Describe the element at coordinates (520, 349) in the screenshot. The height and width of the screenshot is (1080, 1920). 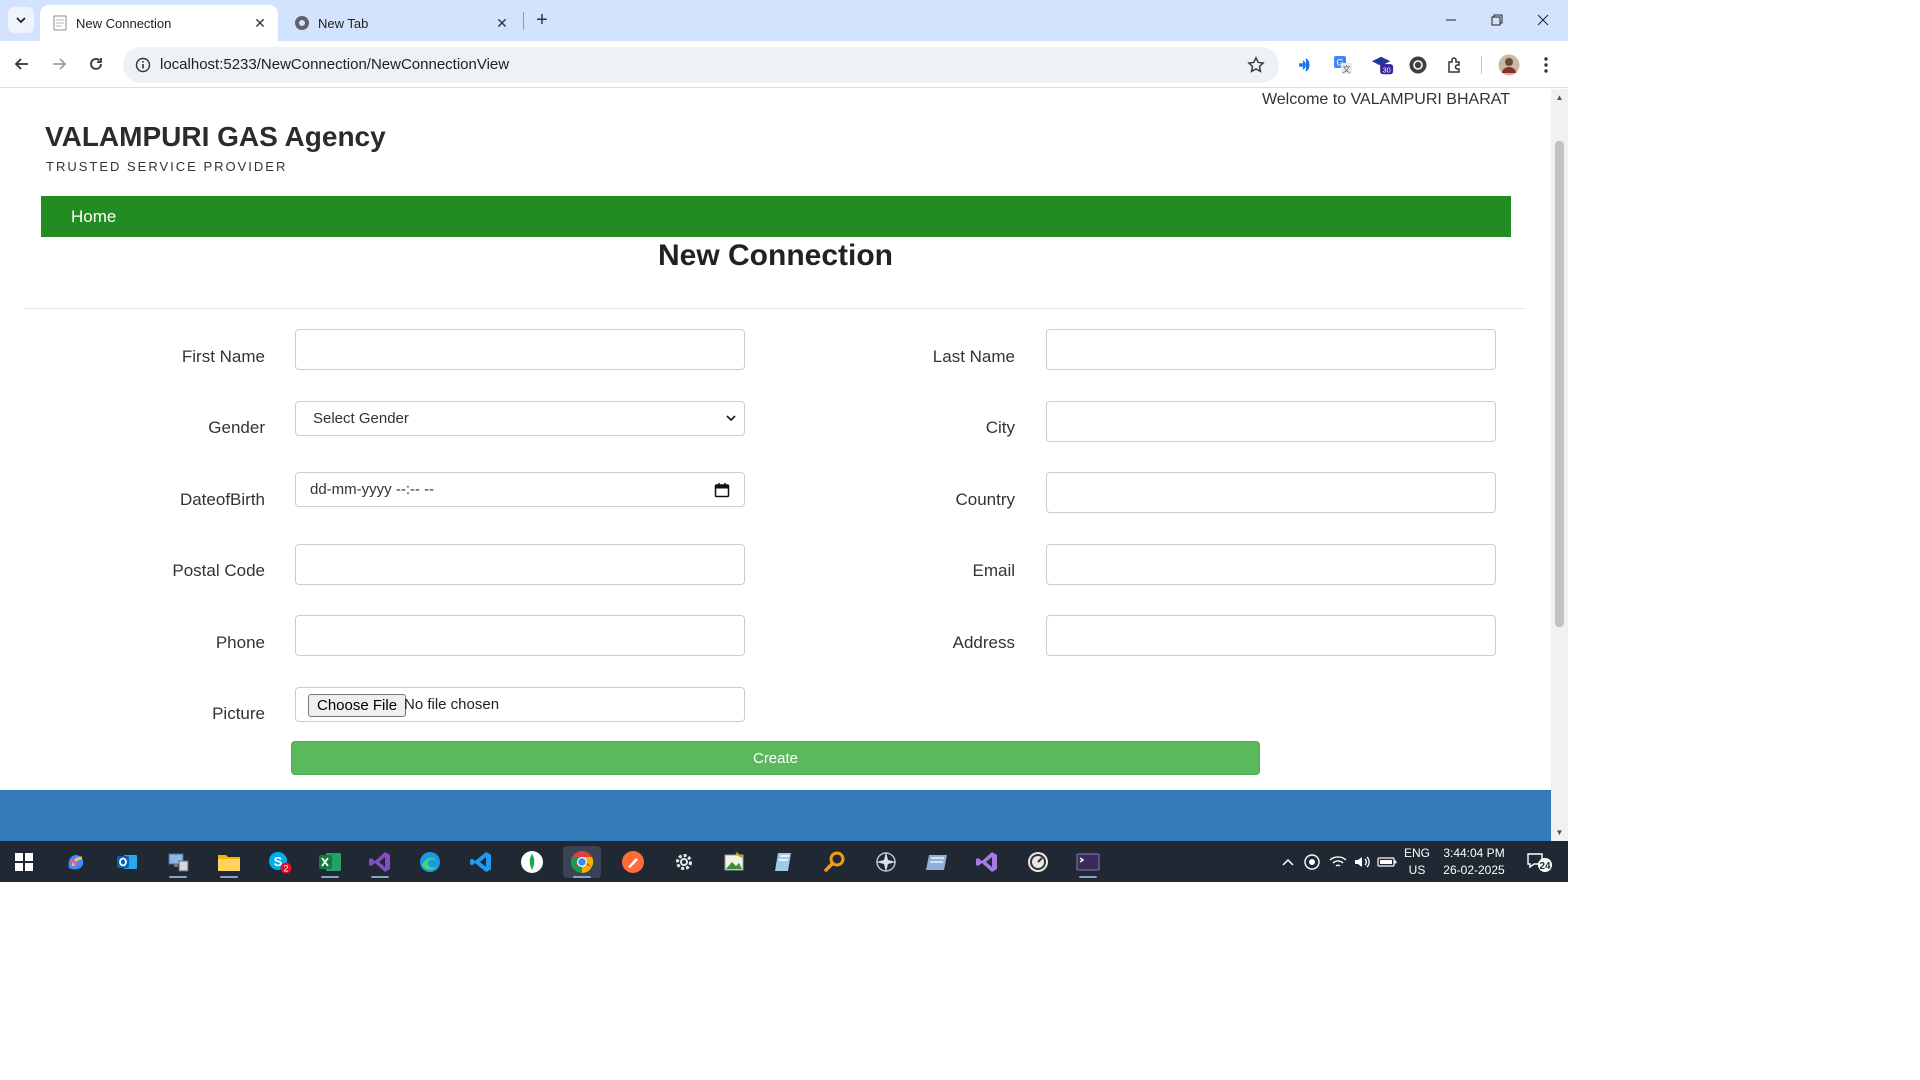
I see `first-name-input` at that location.